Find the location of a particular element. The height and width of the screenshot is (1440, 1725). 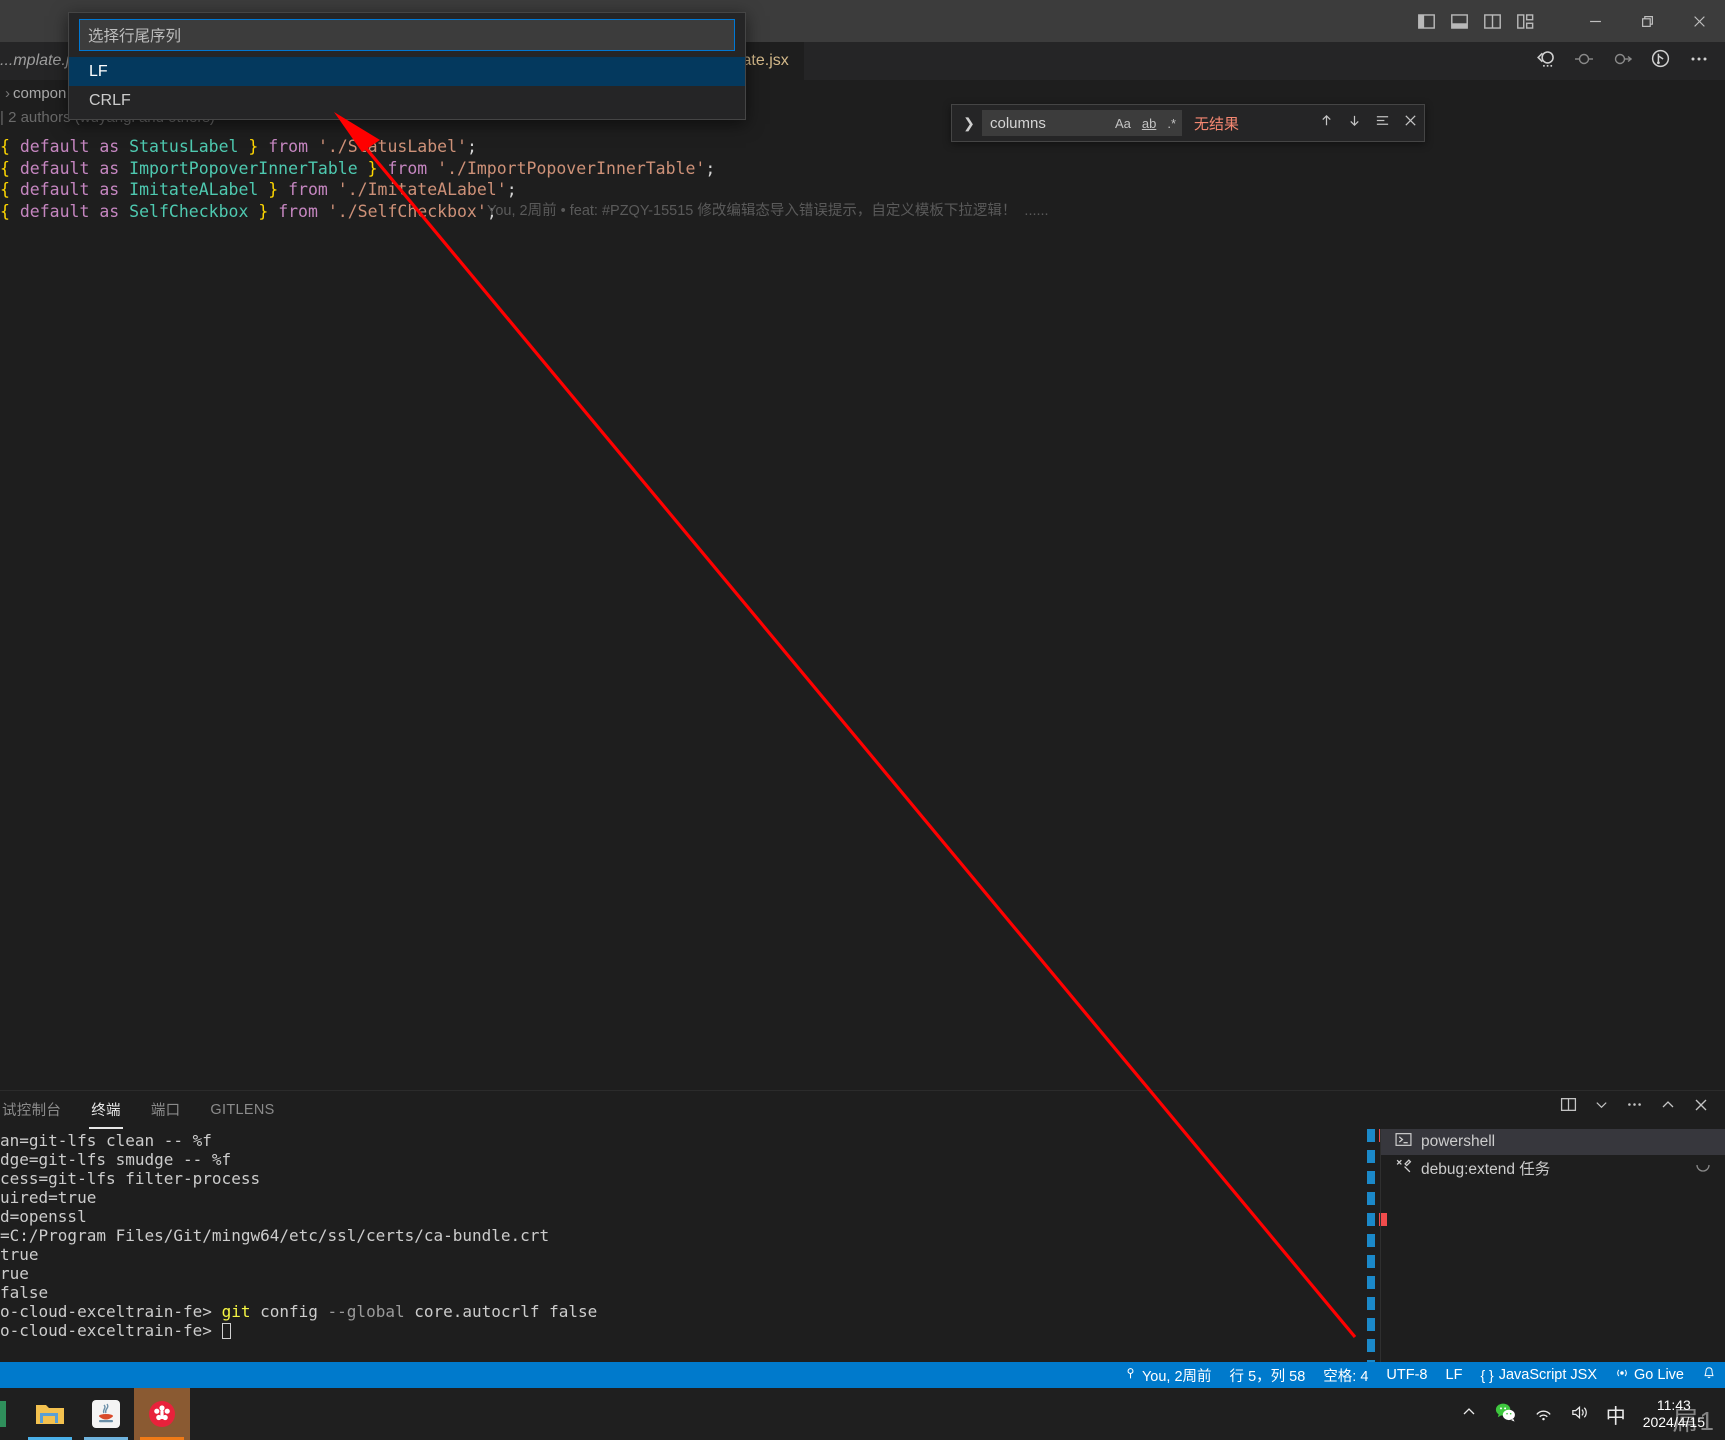

window-minimize-button is located at coordinates (1595, 21).